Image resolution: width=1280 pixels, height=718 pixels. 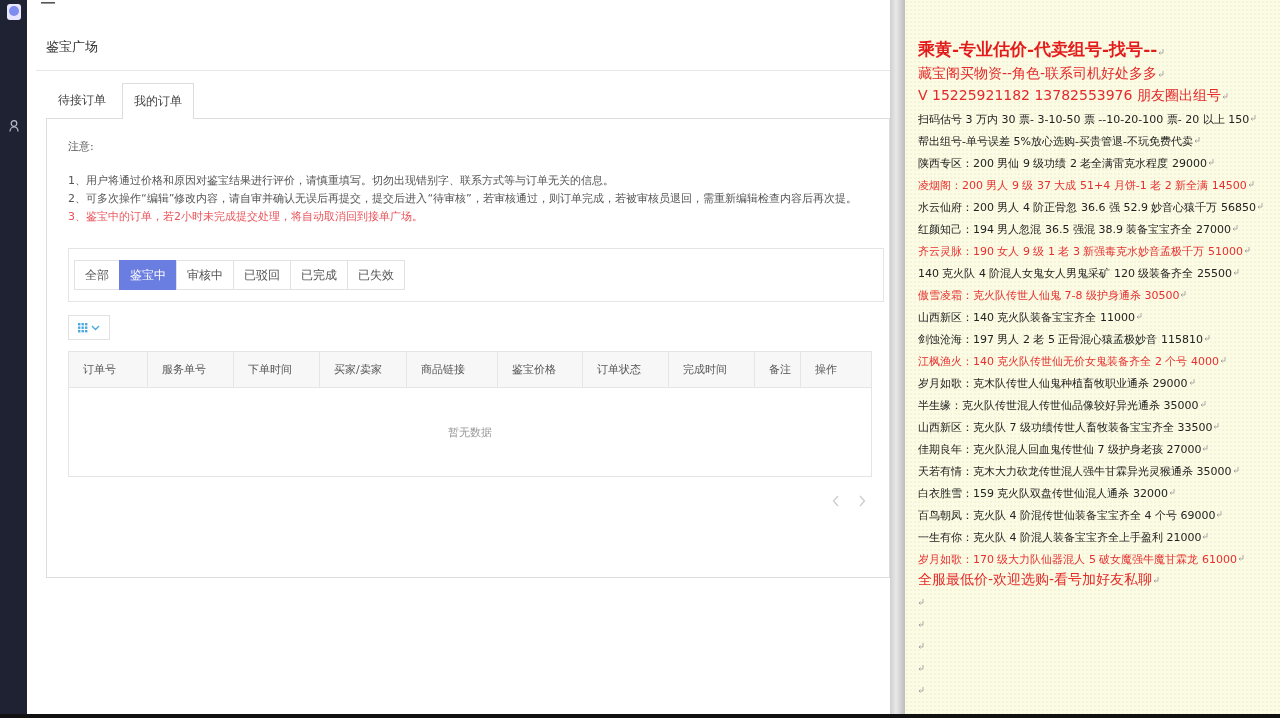 I want to click on document-line: 一生有你：克火队 4 阶混人装备宝宝齐全上手盈利 21000, so click(x=1060, y=537).